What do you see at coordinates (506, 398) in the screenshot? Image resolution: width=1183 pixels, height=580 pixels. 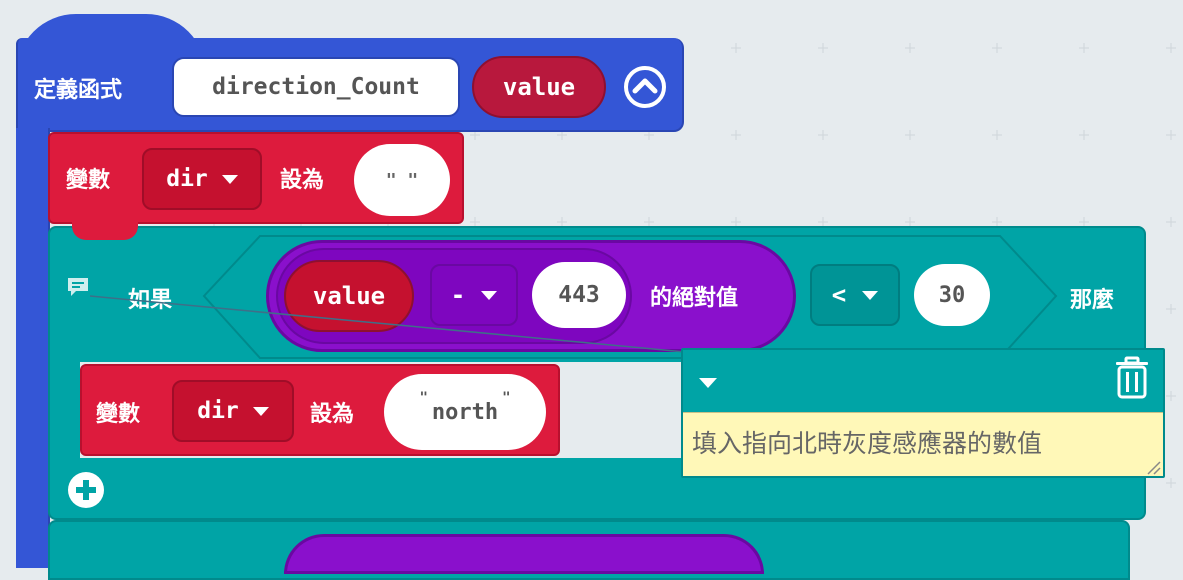 I see `quote-close: "` at bounding box center [506, 398].